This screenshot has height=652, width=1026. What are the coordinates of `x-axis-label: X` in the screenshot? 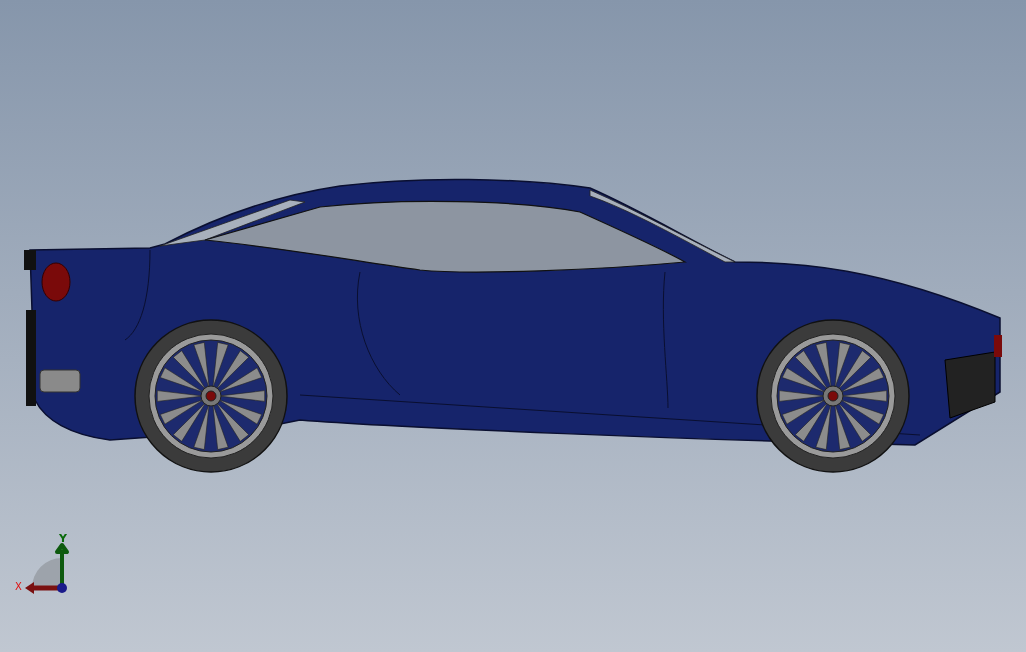 It's located at (18, 586).